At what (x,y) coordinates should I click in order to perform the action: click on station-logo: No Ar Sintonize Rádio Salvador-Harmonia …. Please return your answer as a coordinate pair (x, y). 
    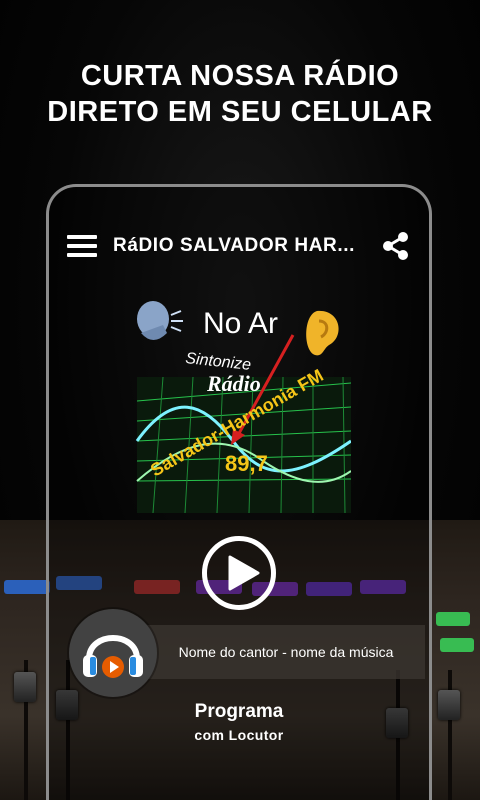
    Looking at the image, I should click on (243, 407).